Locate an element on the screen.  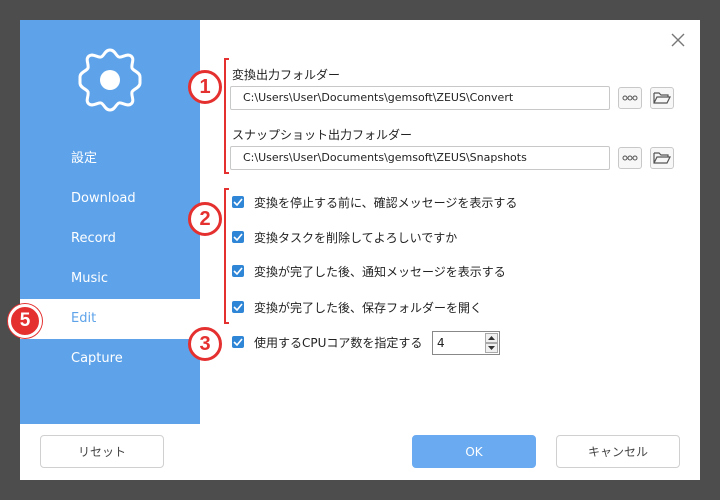
option-confirm-stop: 変換を停止する前に、確認メッセージを表示する is located at coordinates (374, 202).